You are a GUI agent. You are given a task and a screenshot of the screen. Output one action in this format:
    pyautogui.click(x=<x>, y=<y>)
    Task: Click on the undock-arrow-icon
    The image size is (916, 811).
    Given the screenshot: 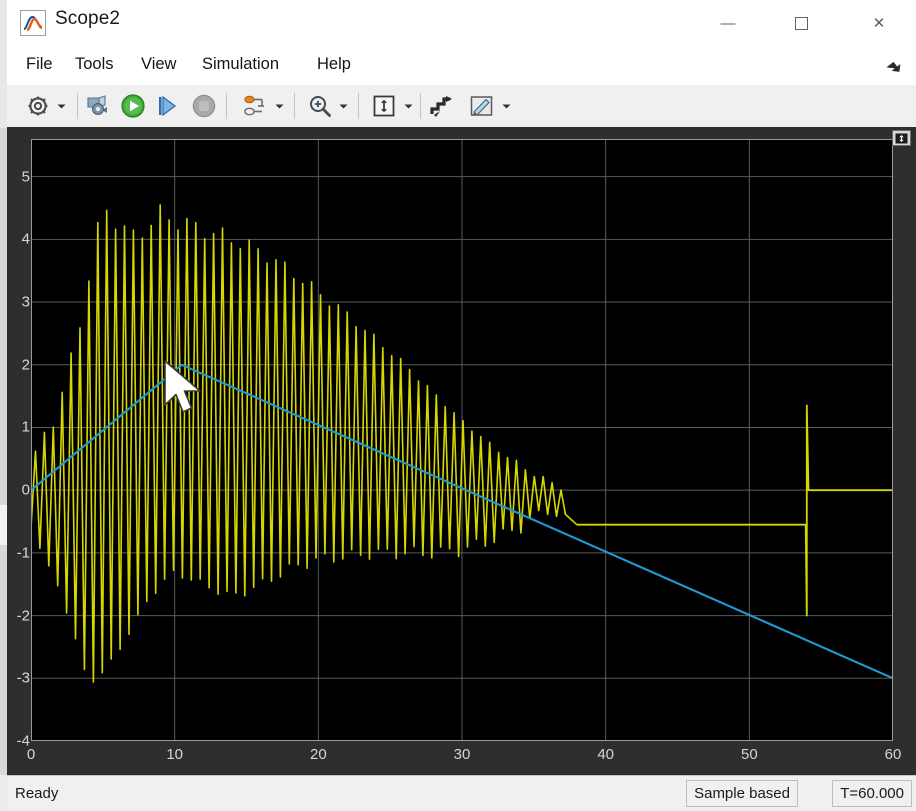 What is the action you would take?
    pyautogui.click(x=895, y=67)
    